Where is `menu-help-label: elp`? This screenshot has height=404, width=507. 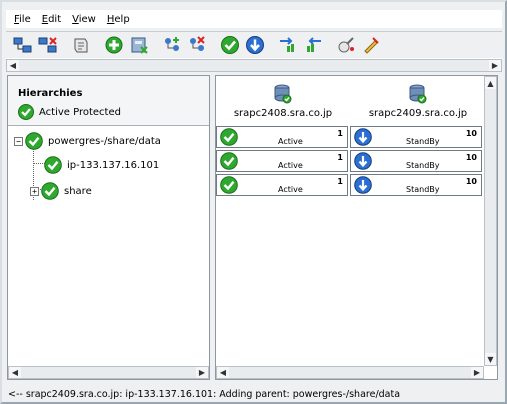
menu-help-label: elp is located at coordinates (122, 19).